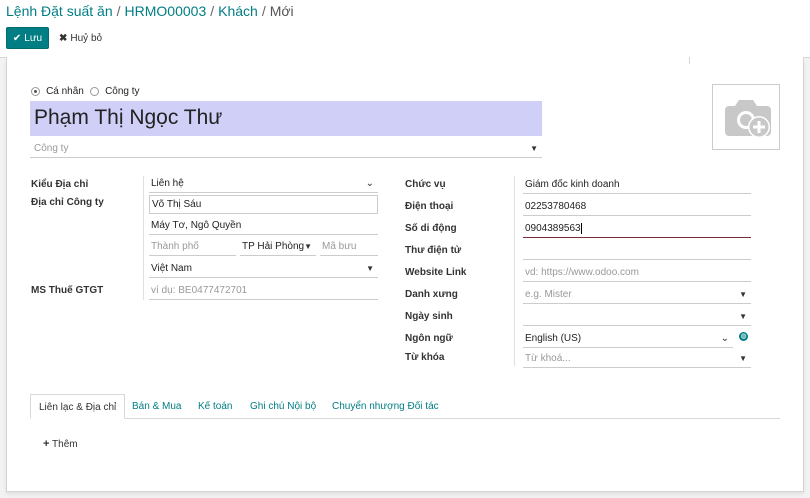 This screenshot has width=810, height=498. What do you see at coordinates (67, 290) in the screenshot?
I see `vat-label: MS Thuế GTGT` at bounding box center [67, 290].